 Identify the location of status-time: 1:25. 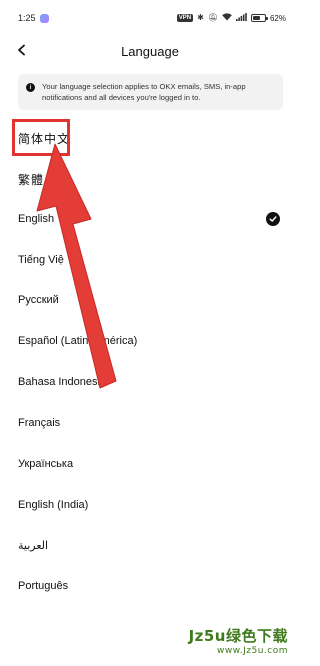
(27, 18).